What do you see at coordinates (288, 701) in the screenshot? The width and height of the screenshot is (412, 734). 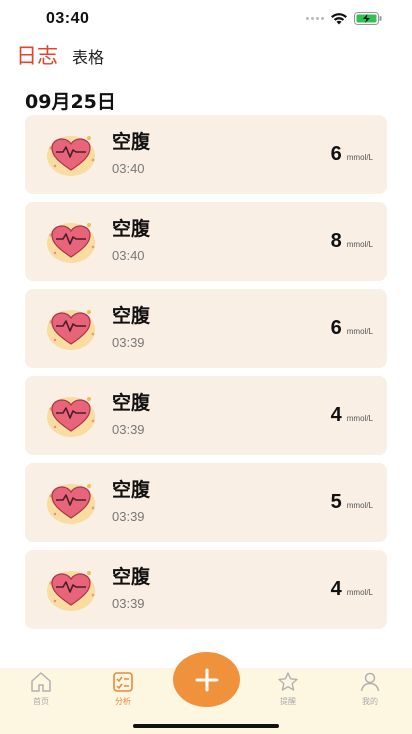 I see `tab-reminder-label: 提醒` at bounding box center [288, 701].